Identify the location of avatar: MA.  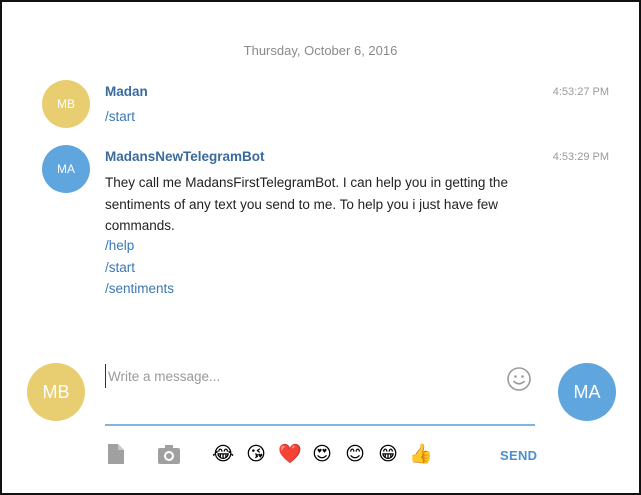
(66, 169).